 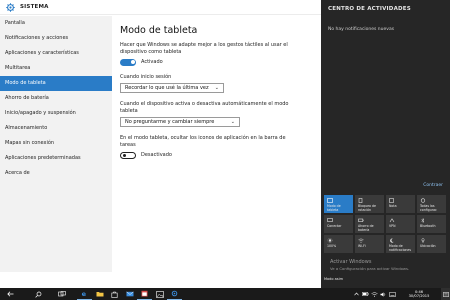 What do you see at coordinates (392, 240) in the screenshot?
I see `quiet-hours-icon` at bounding box center [392, 240].